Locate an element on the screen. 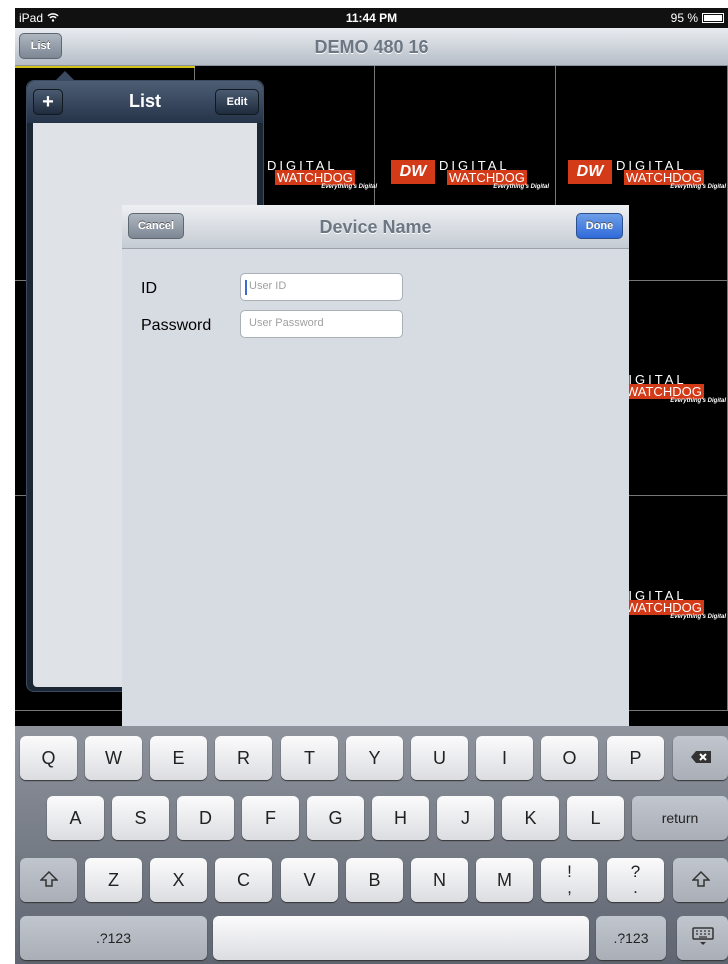 The image size is (728, 964). key-r: R is located at coordinates (243, 758).